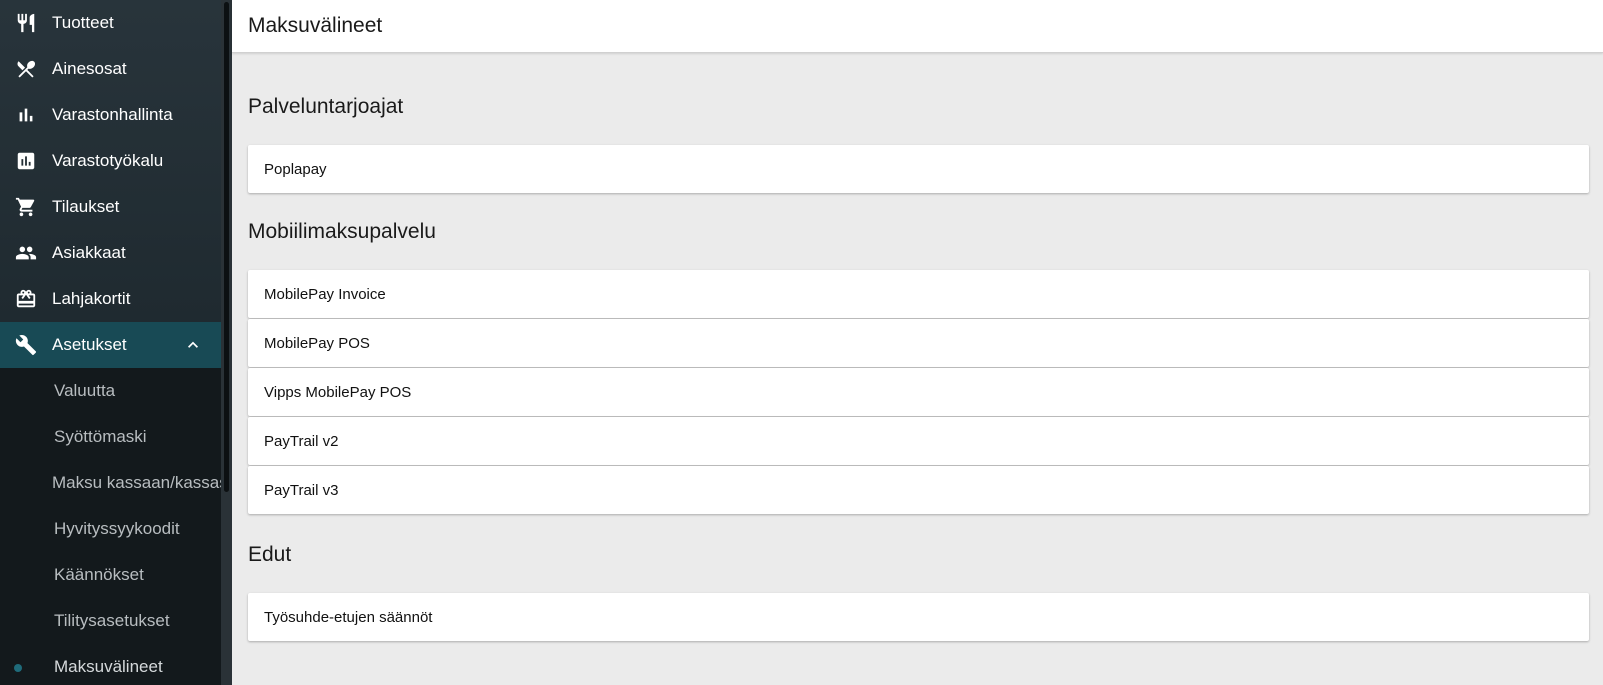 Image resolution: width=1603 pixels, height=685 pixels. I want to click on sidebar-item-label: Tilaukset, so click(86, 206).